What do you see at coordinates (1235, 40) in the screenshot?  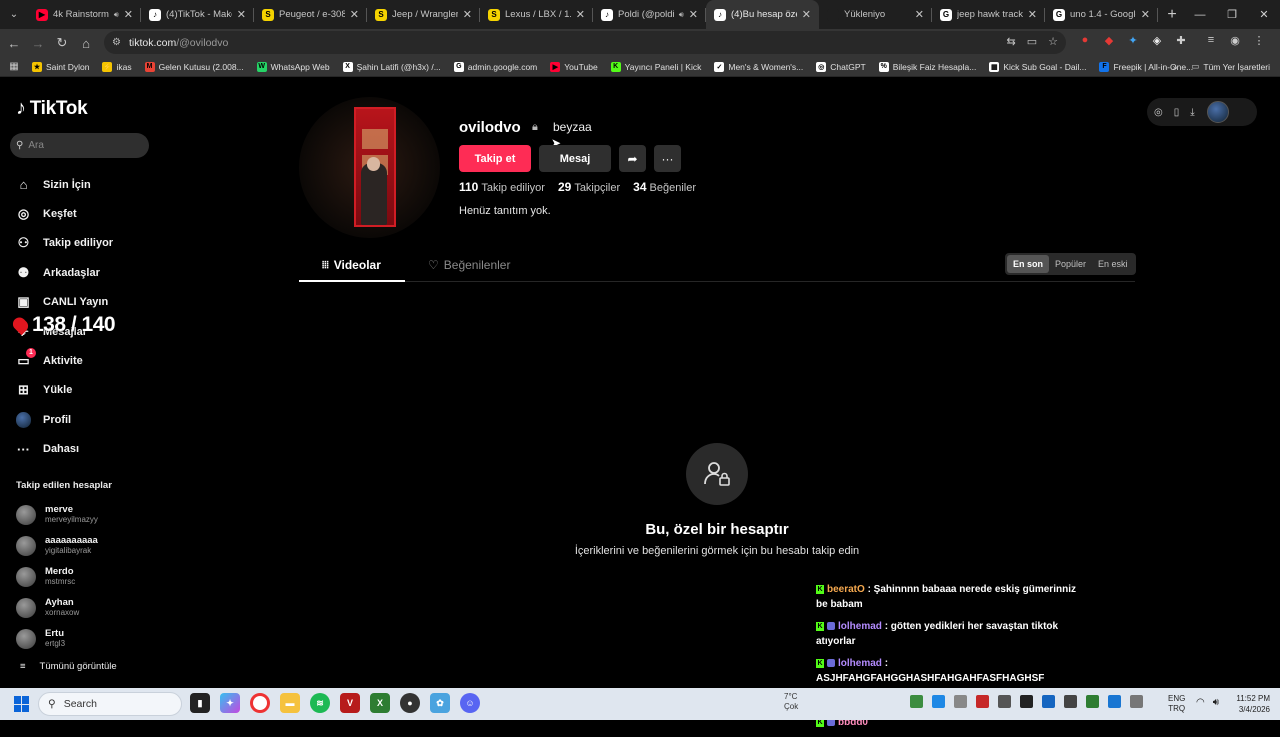 I see `profile-avatar-icon: ◉` at bounding box center [1235, 40].